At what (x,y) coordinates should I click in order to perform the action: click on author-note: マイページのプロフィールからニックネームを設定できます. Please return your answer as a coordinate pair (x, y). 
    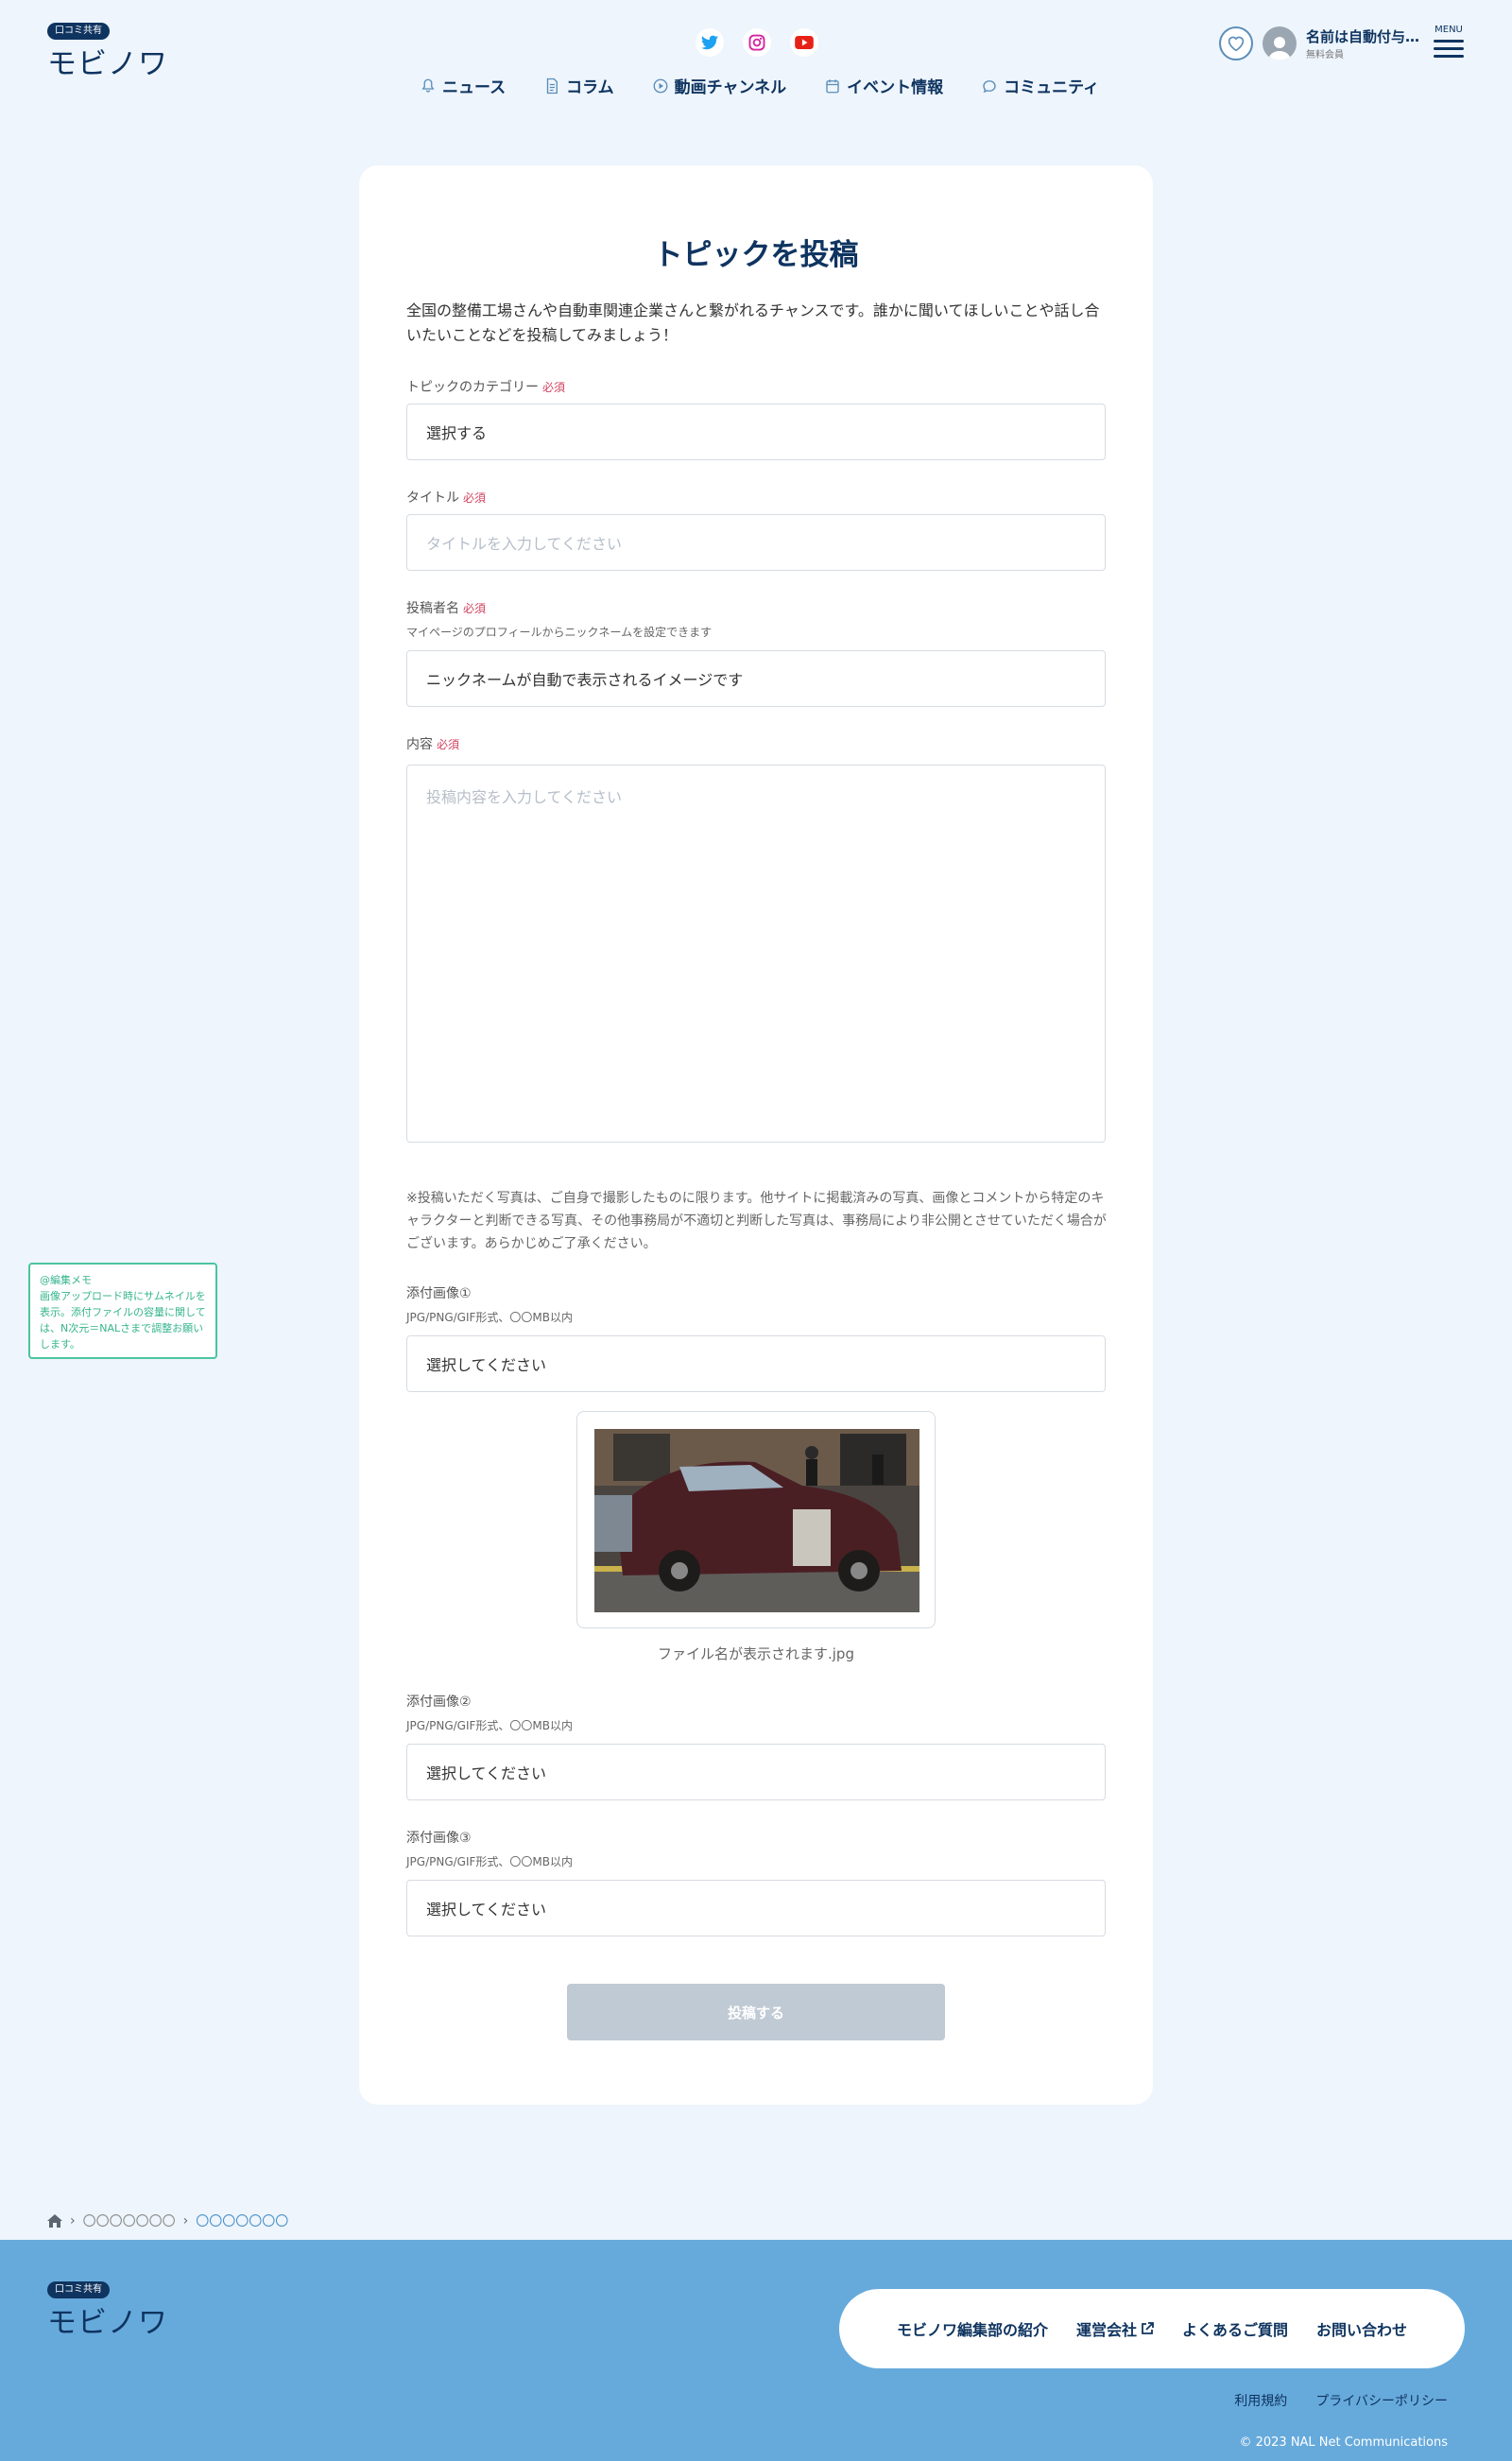
    Looking at the image, I should click on (559, 632).